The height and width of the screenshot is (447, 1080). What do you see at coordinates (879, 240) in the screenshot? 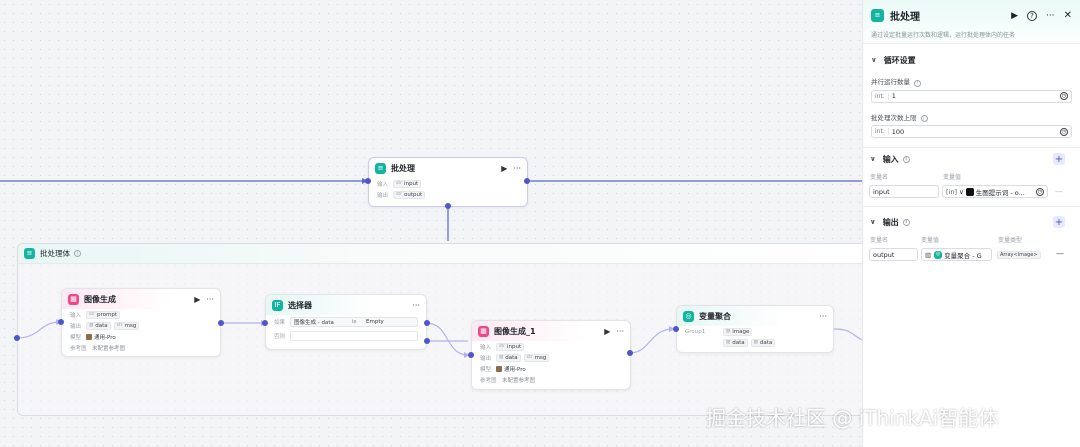
I see `out-name-col: 变量名` at bounding box center [879, 240].